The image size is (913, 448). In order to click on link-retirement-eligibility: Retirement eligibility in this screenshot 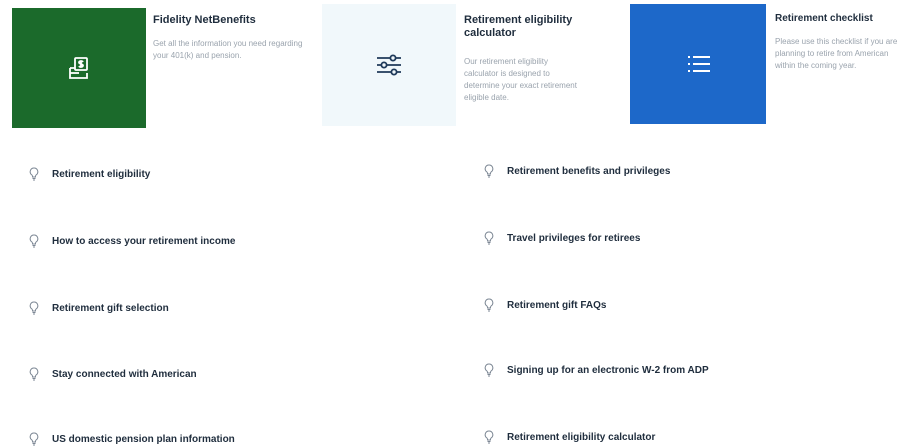, I will do `click(89, 174)`.